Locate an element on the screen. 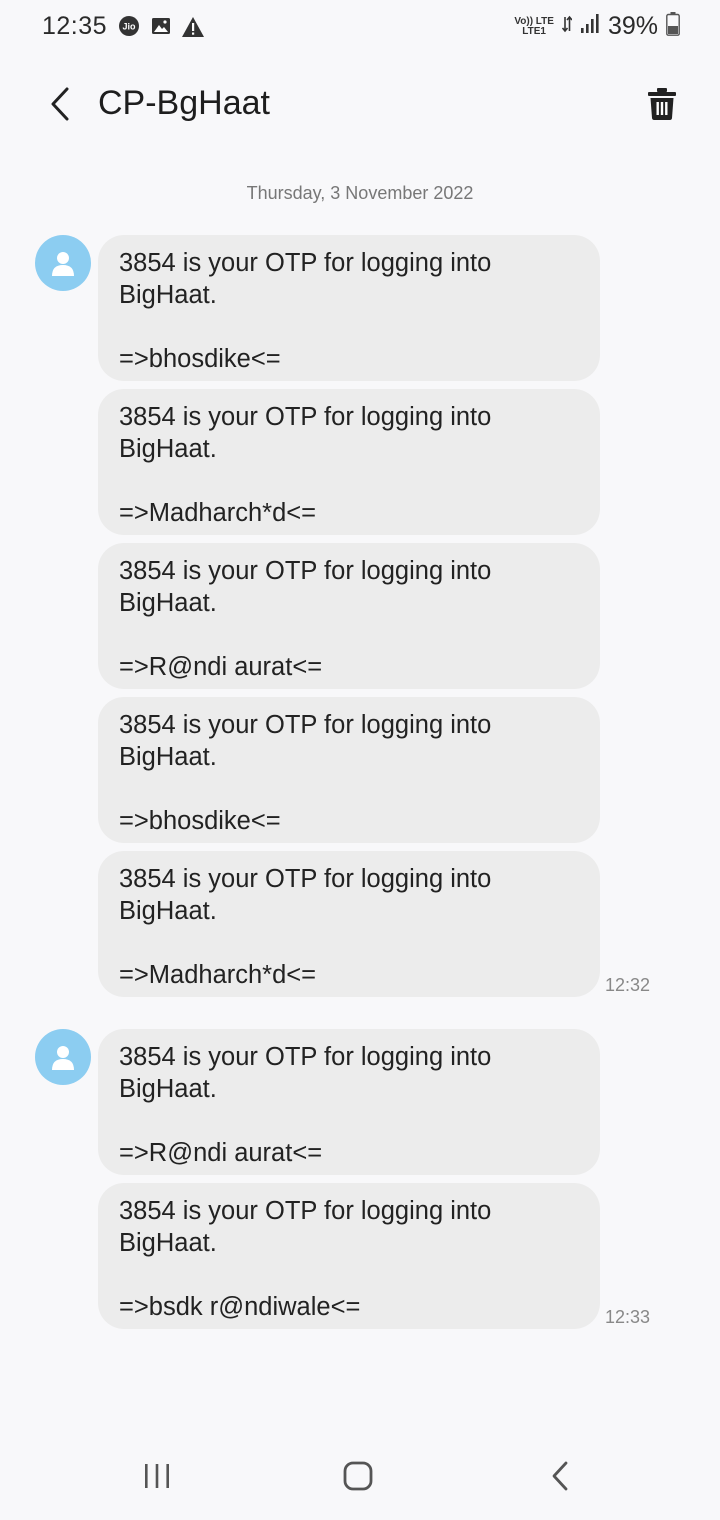 The height and width of the screenshot is (1520, 720). data-arrows-icon is located at coordinates (567, 26).